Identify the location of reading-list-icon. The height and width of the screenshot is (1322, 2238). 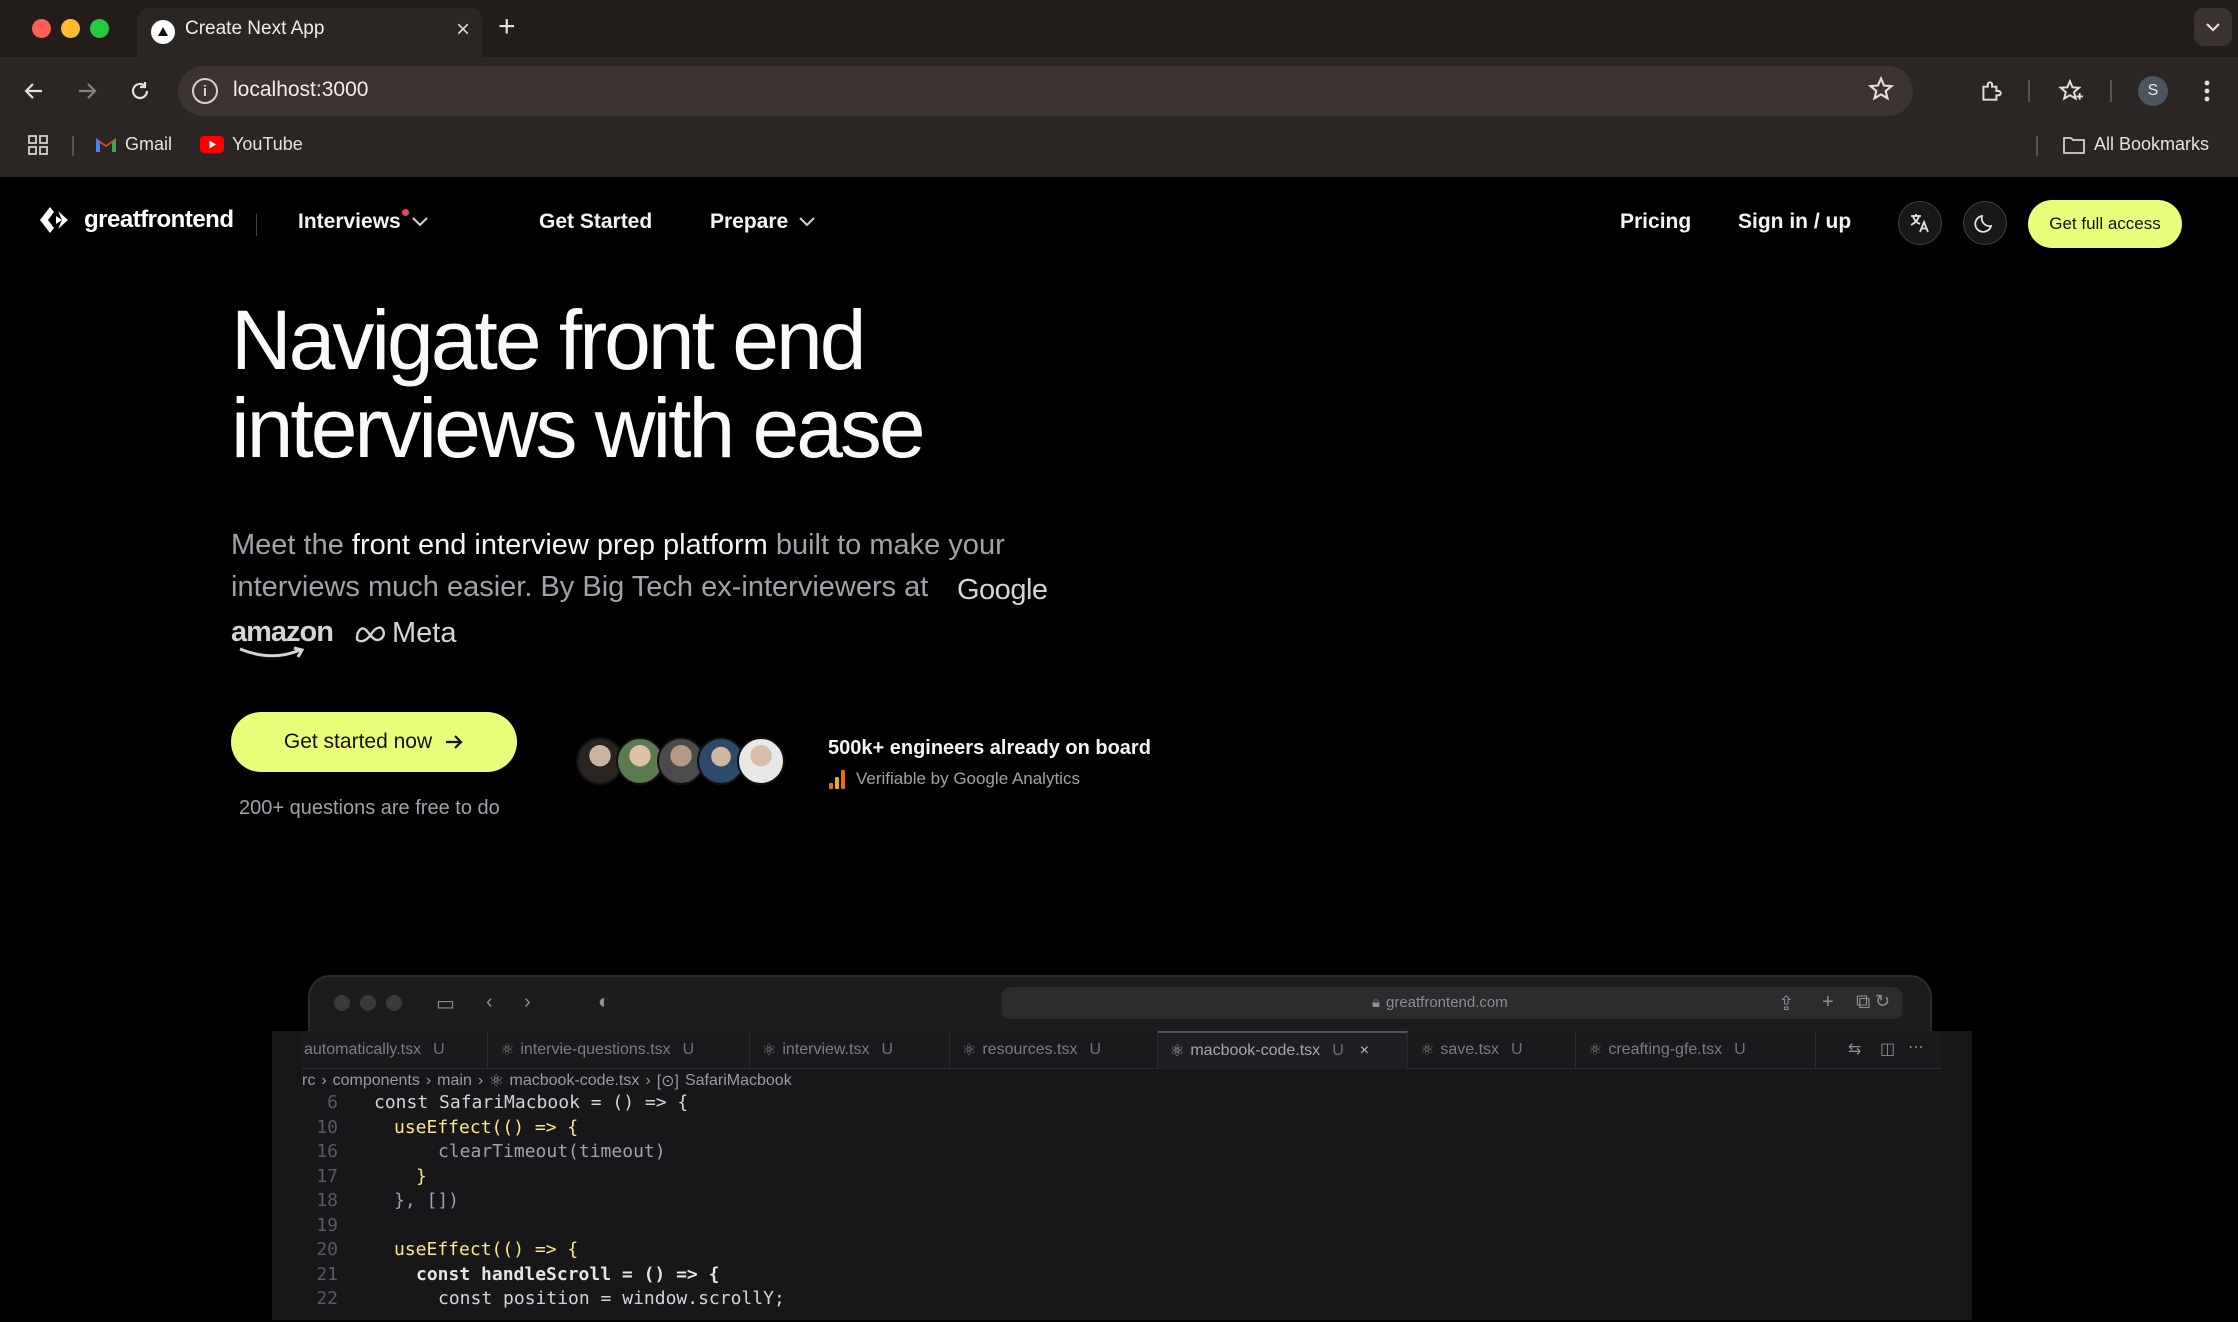
(2071, 91).